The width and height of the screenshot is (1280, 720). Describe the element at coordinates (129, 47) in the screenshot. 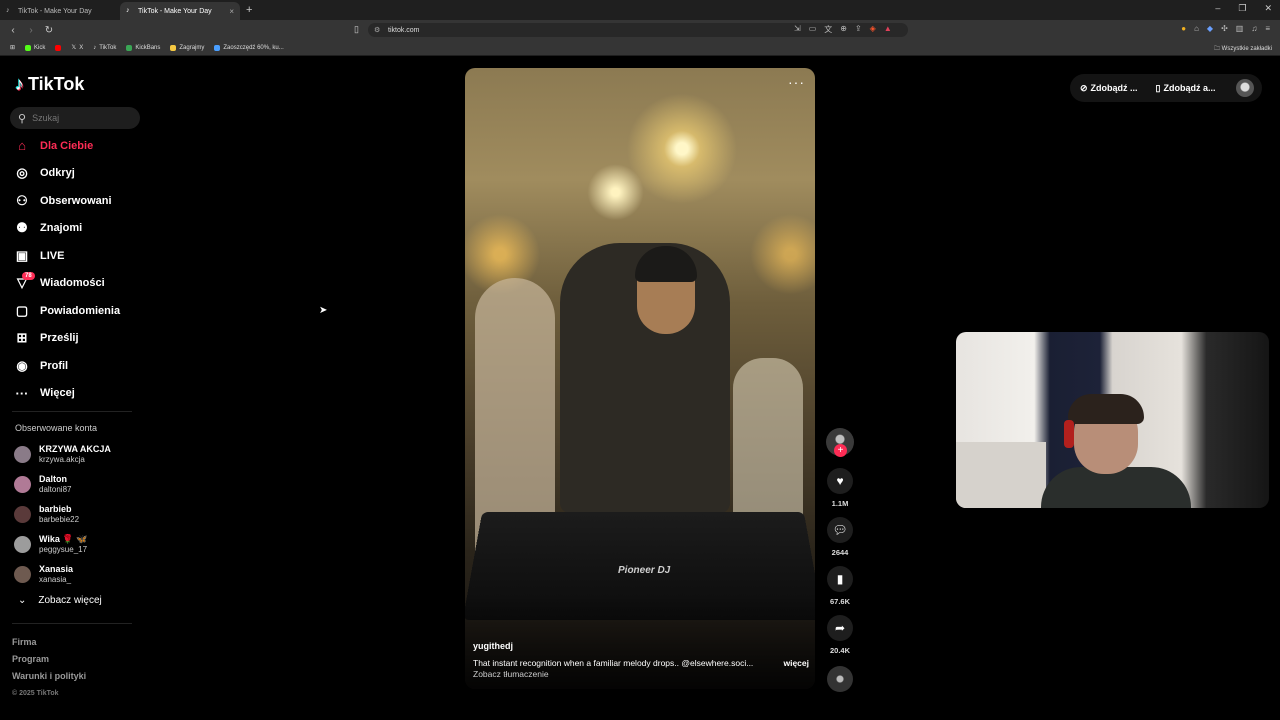

I see `kickbans-icon` at that location.